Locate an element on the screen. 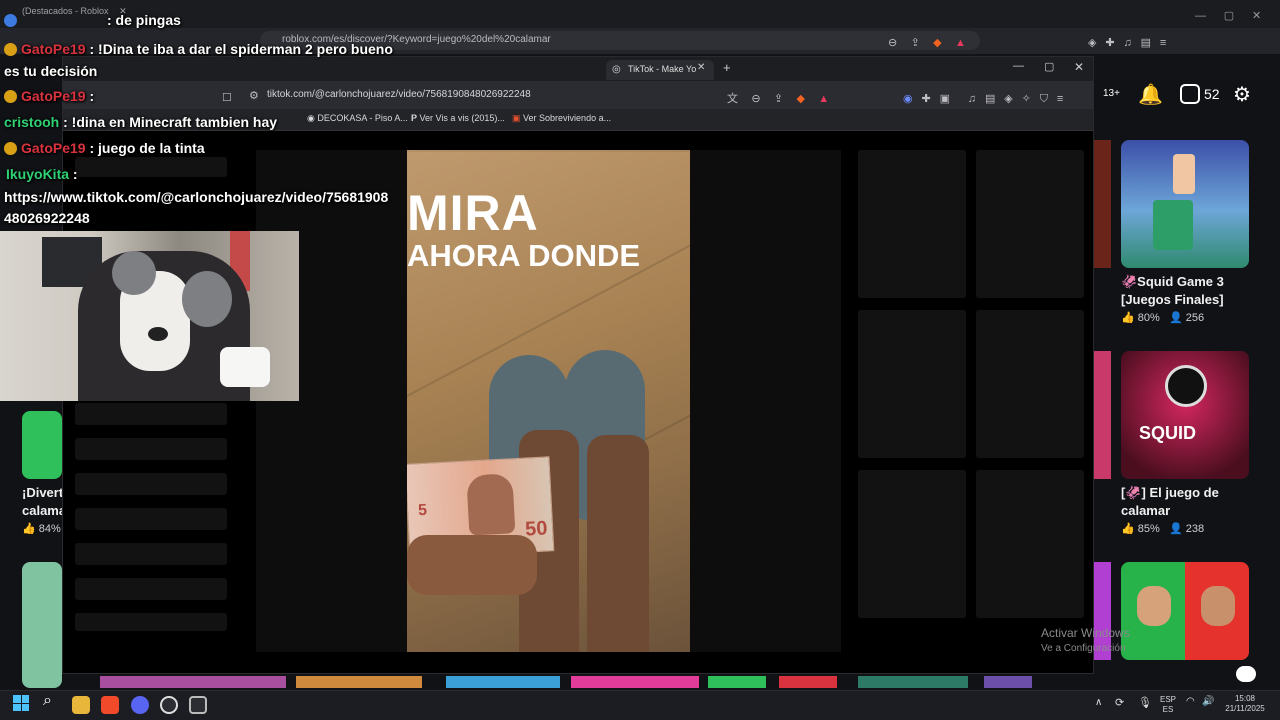  wifi-icon: ◠ is located at coordinates (1190, 701).